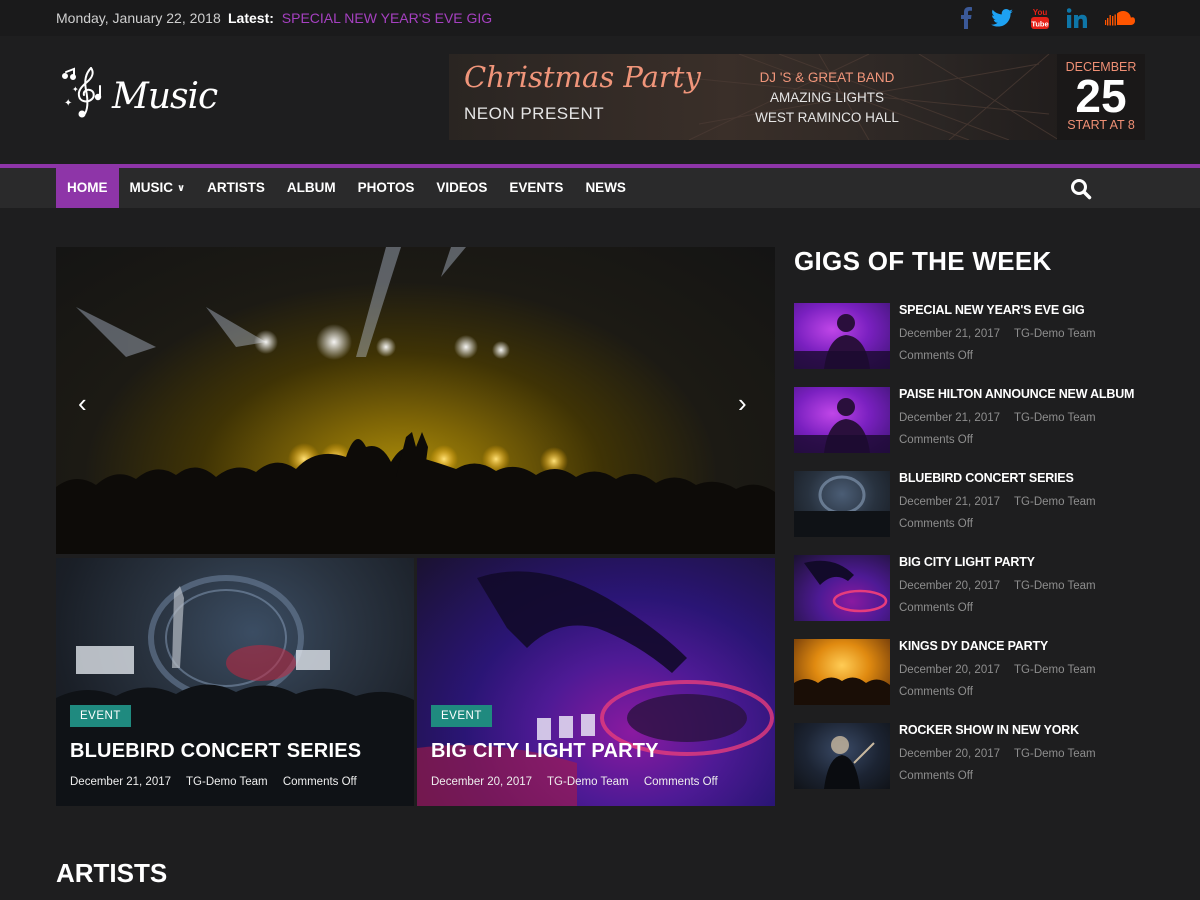 This screenshot has height=900, width=1200. What do you see at coordinates (967, 562) in the screenshot?
I see `gig-title: BIG CITY LIGHT PARTY` at bounding box center [967, 562].